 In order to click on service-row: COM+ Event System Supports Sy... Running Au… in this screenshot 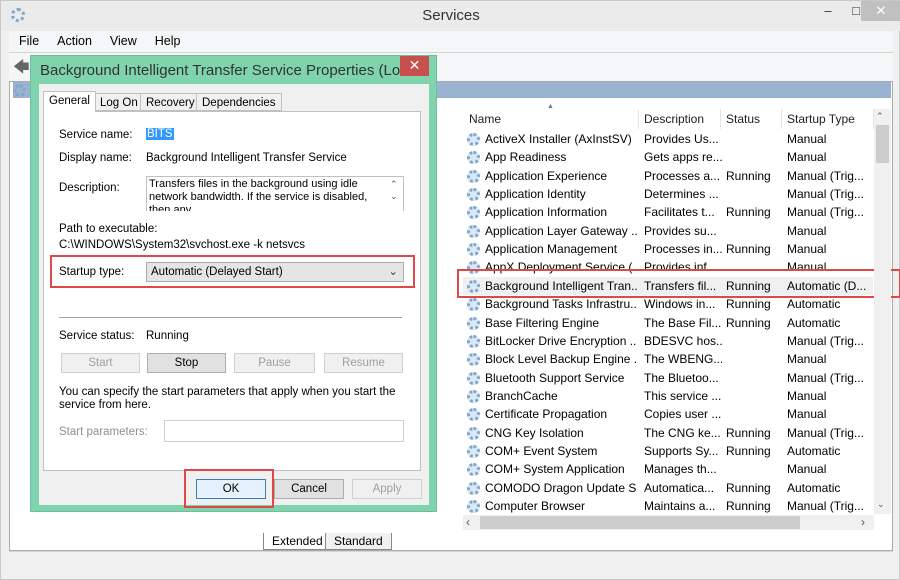, I will do `click(668, 451)`.